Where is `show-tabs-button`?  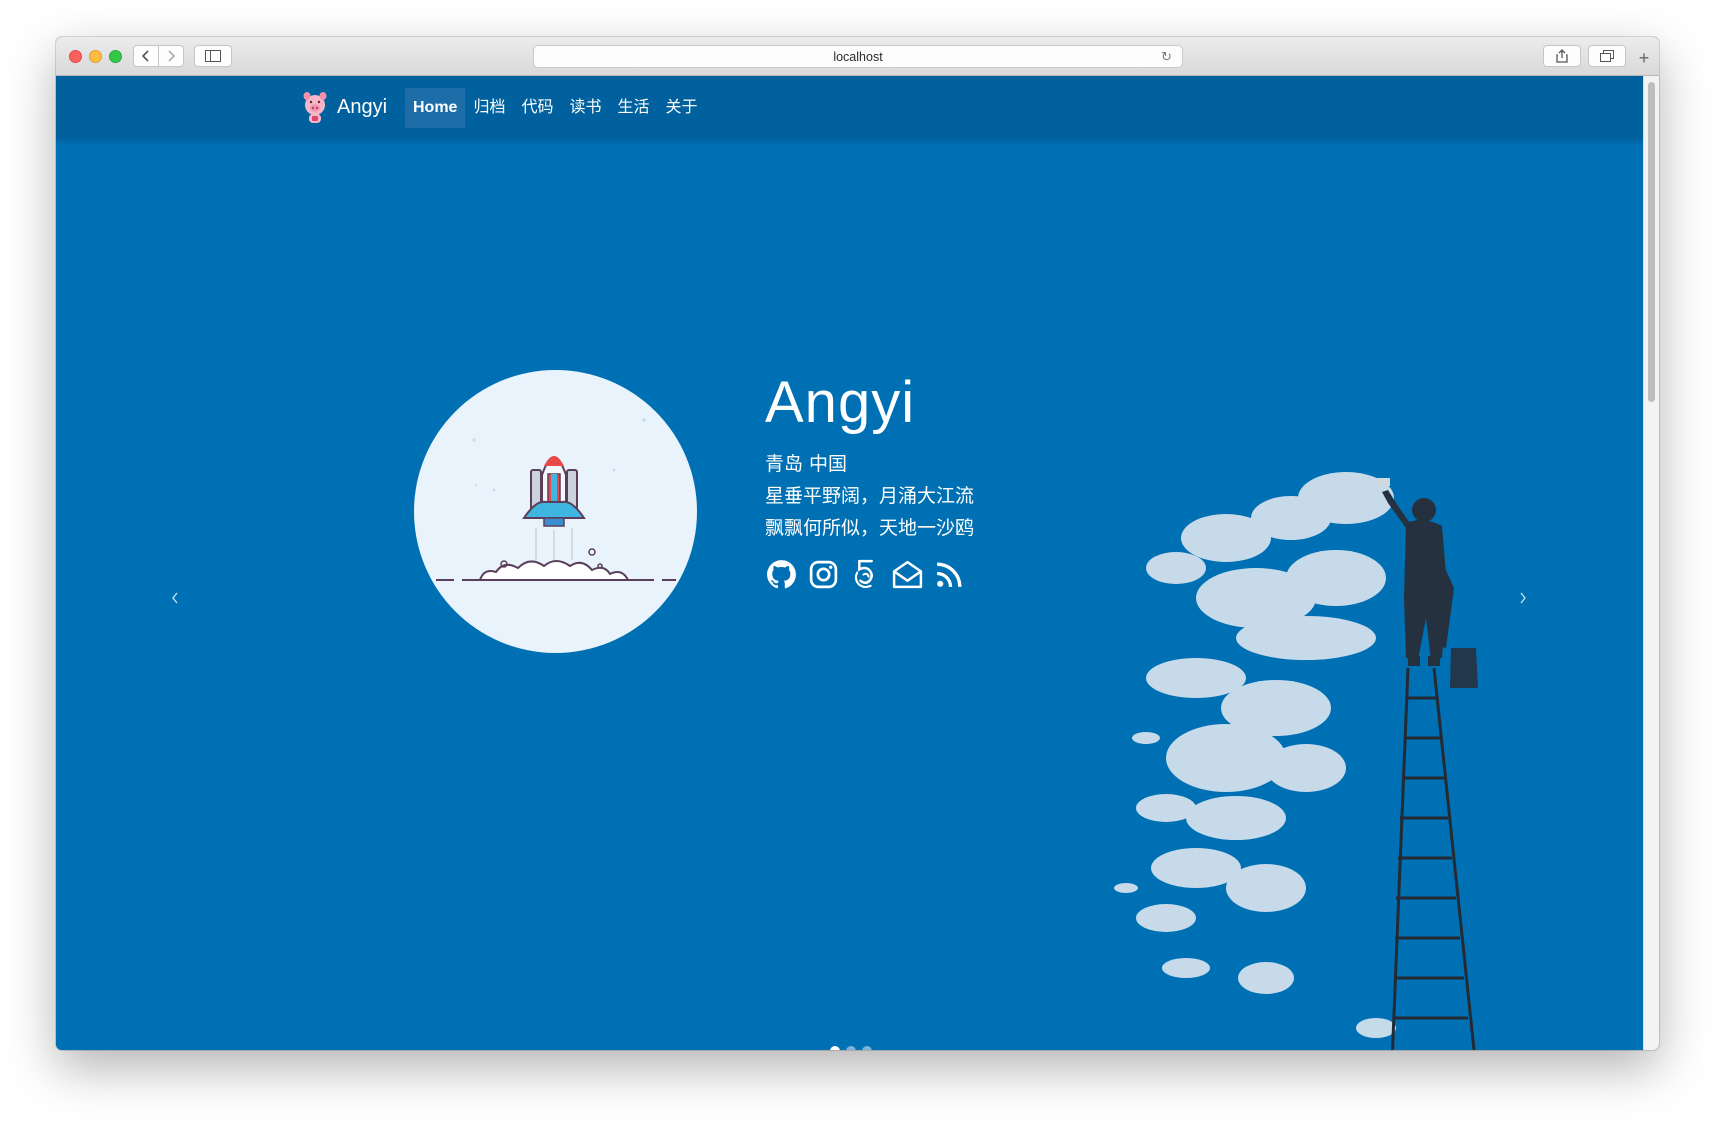 show-tabs-button is located at coordinates (1607, 56).